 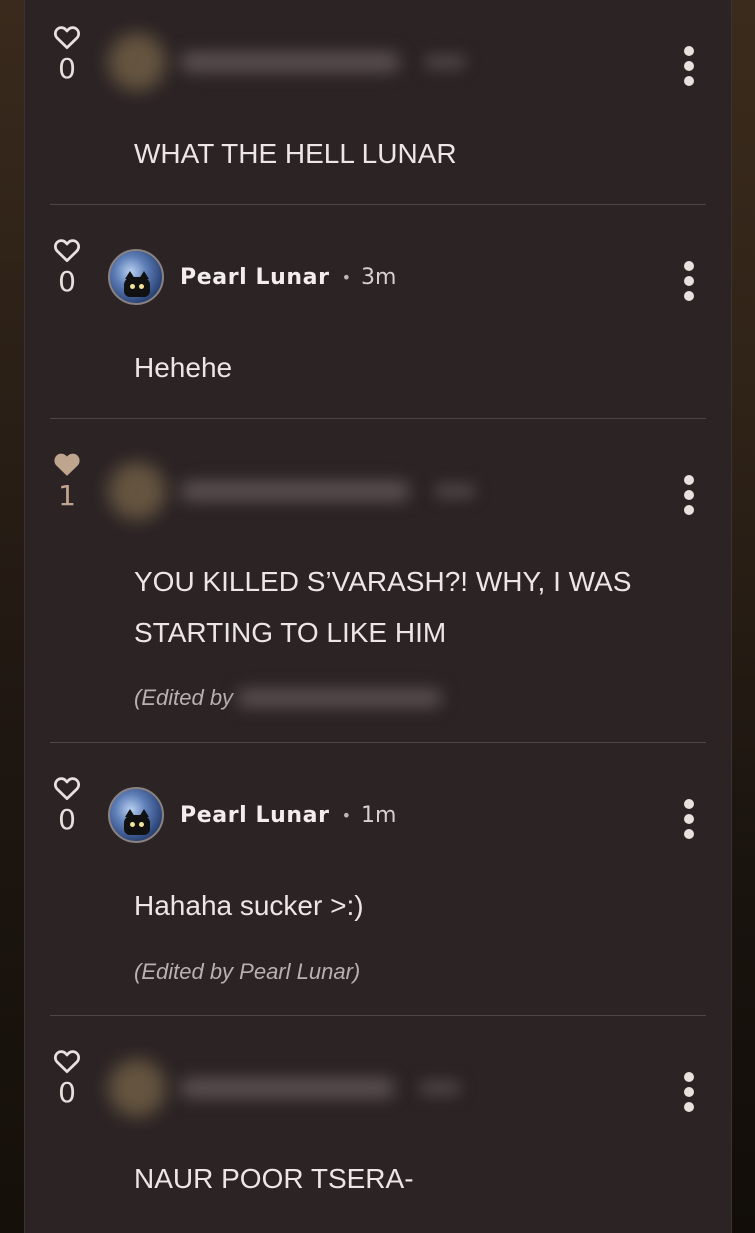 I want to click on like-control: 1, so click(x=67, y=480).